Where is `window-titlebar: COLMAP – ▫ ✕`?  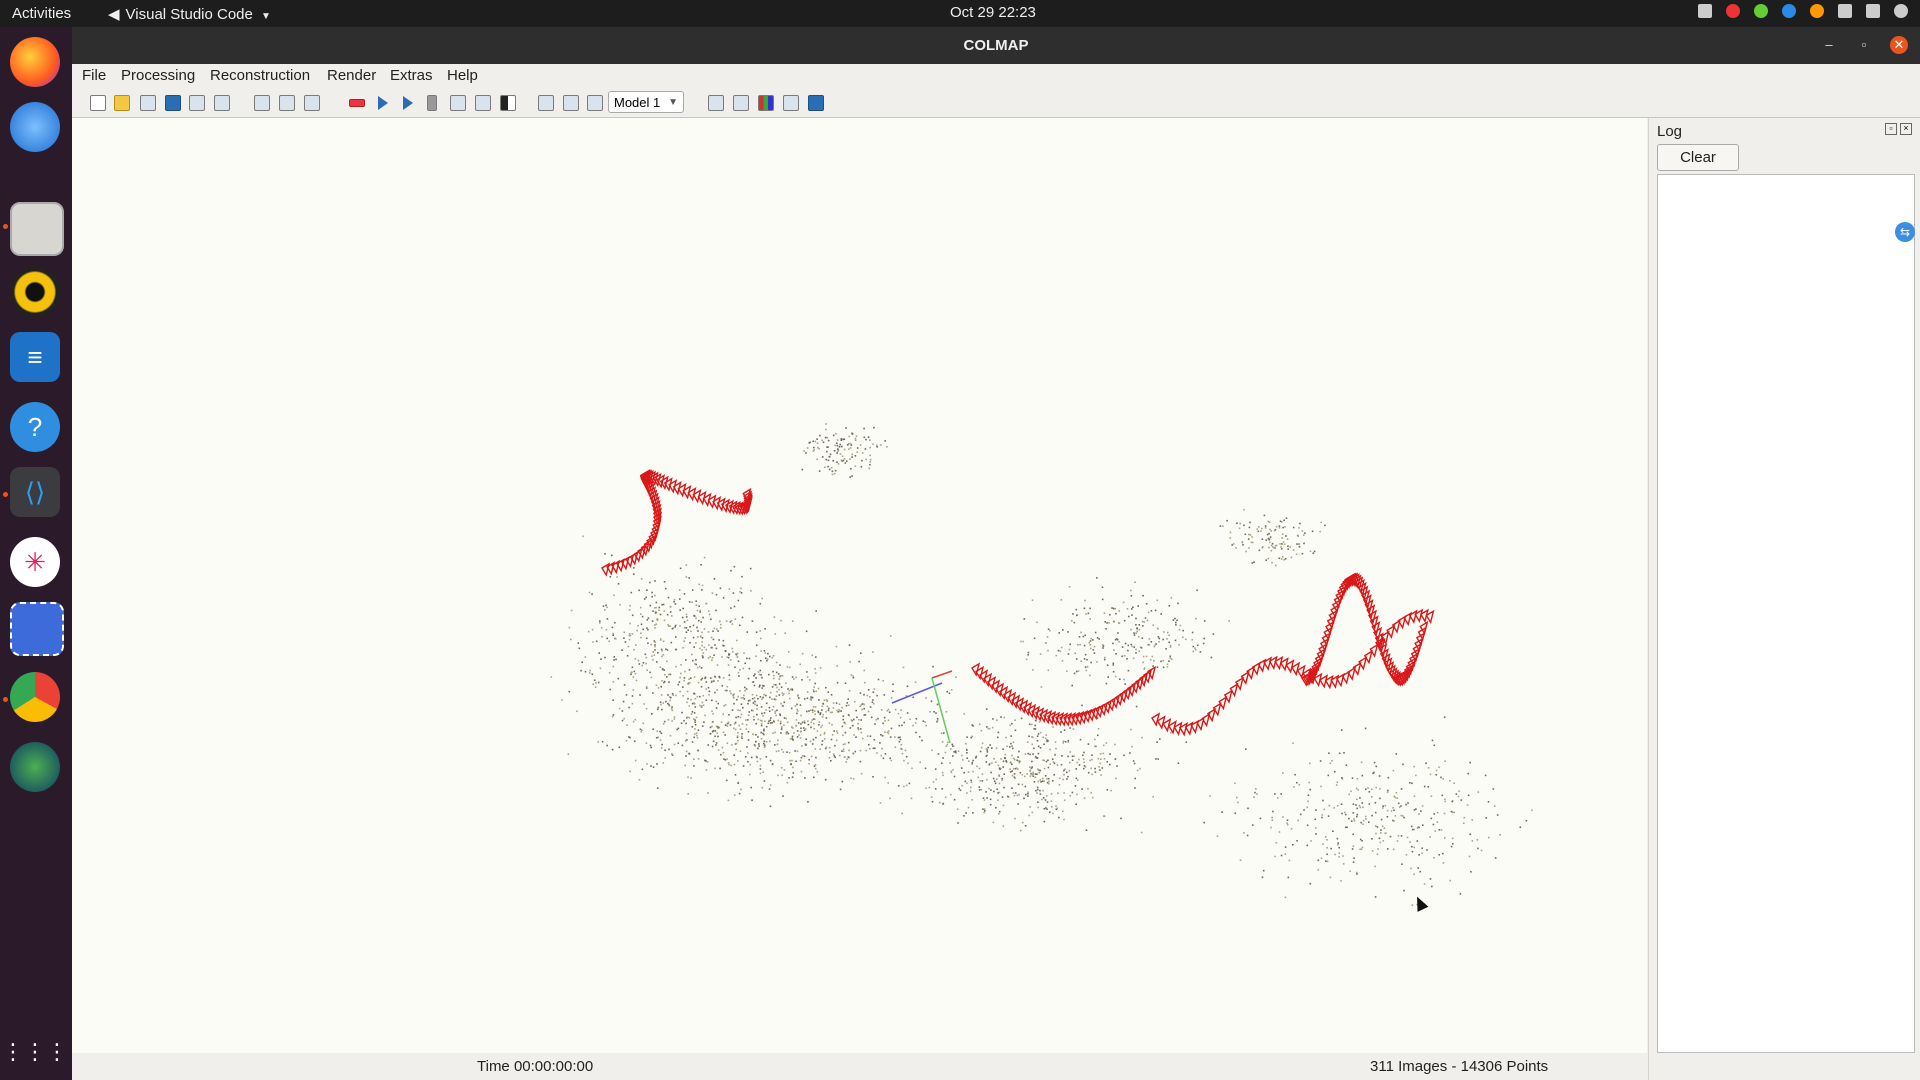 window-titlebar: COLMAP – ▫ ✕ is located at coordinates (996, 45).